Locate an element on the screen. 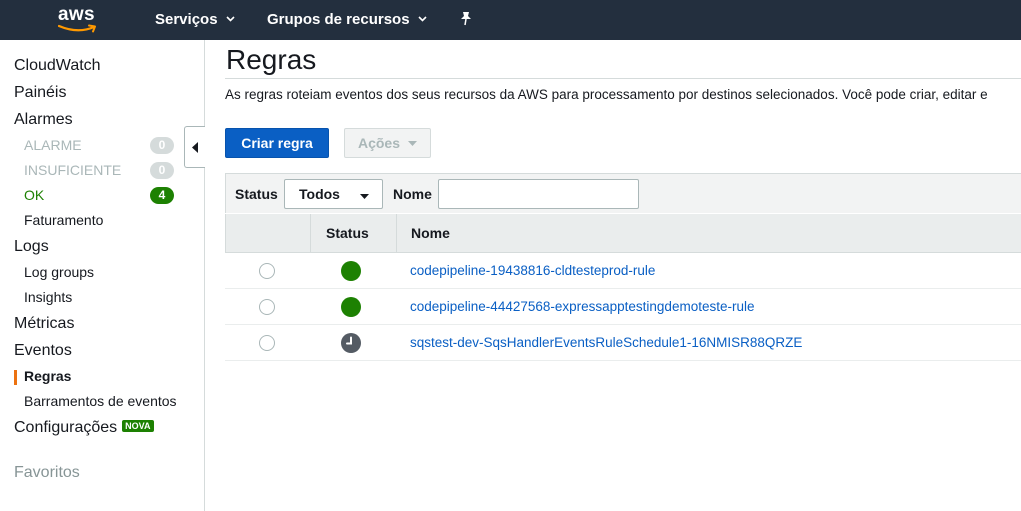 The image size is (1021, 511). status-filter-label: Status is located at coordinates (256, 194).